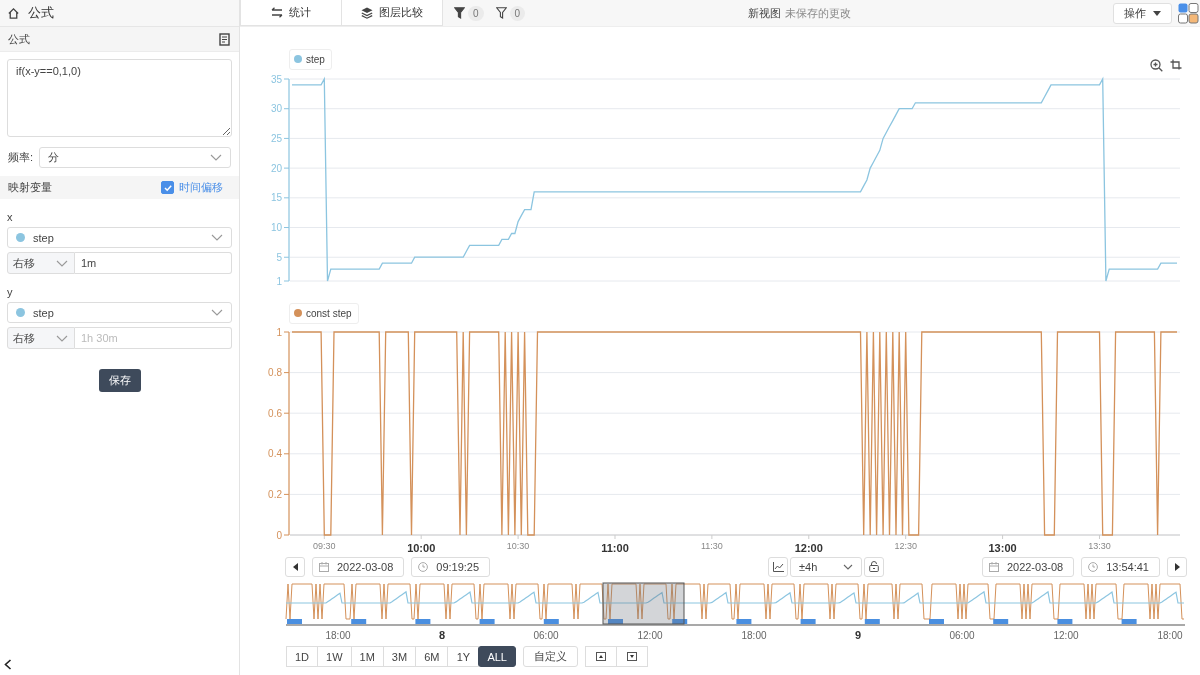 This screenshot has height=675, width=1200. Describe the element at coordinates (334, 656) in the screenshot. I see `range-button: 1W` at that location.